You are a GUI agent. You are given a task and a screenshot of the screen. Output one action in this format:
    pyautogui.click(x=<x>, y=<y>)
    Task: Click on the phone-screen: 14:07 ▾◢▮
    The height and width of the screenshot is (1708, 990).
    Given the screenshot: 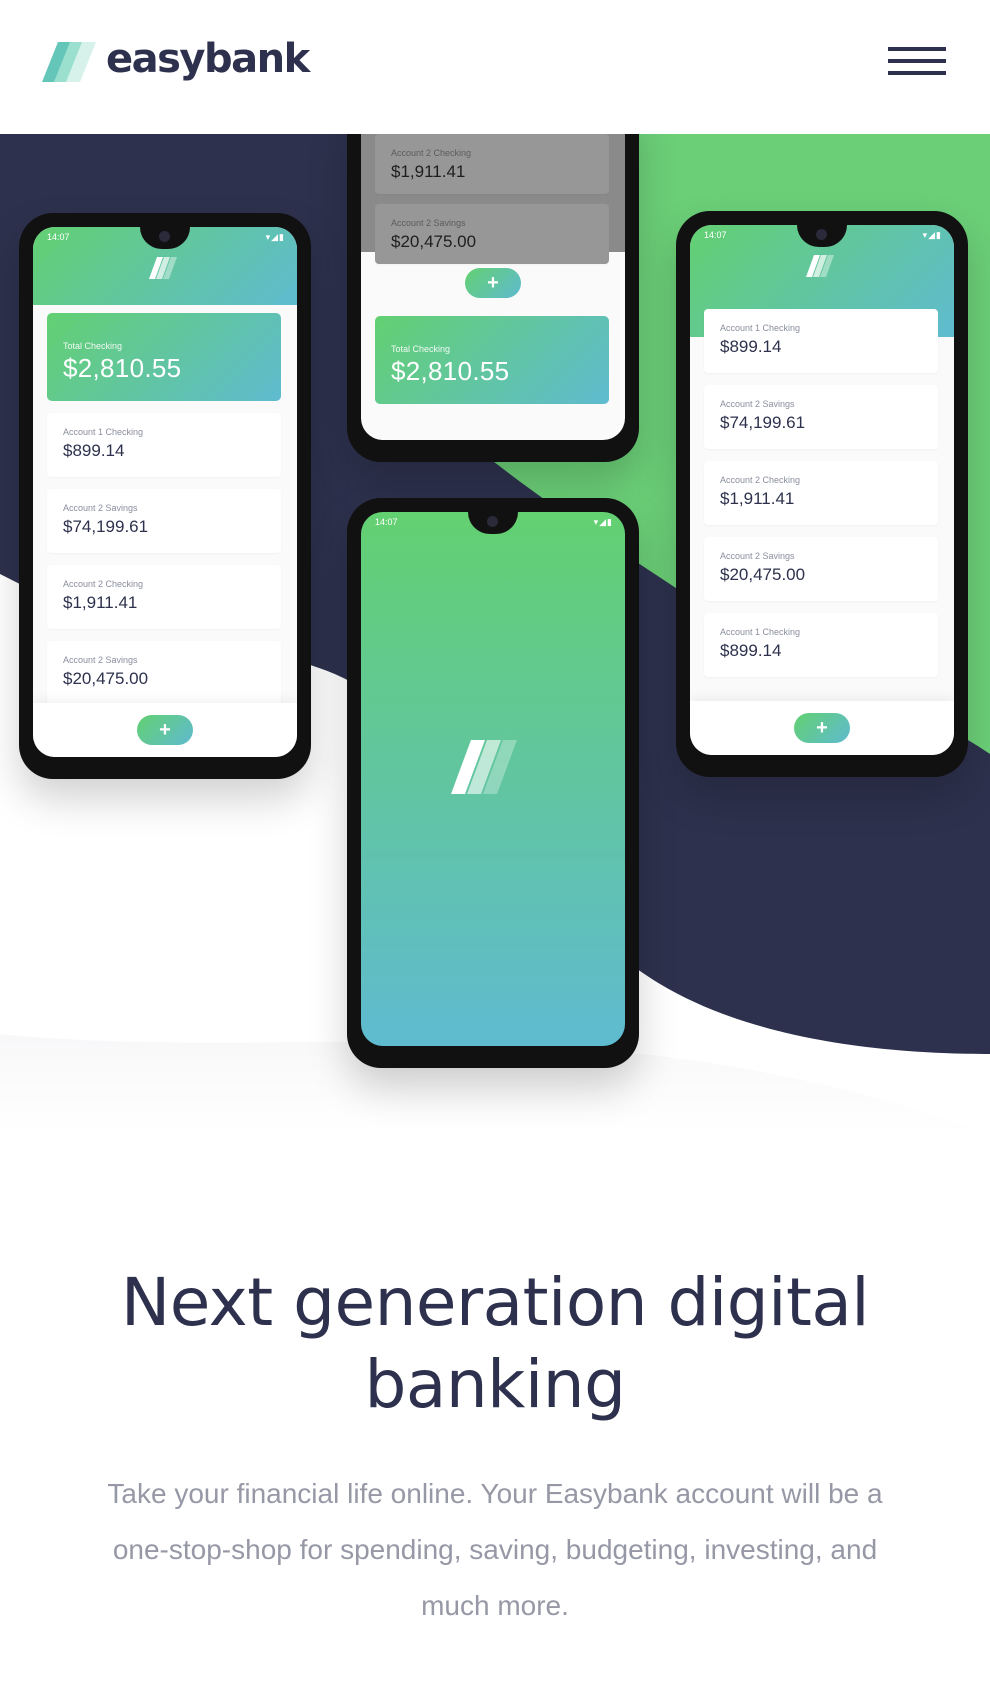 What is the action you would take?
    pyautogui.click(x=493, y=779)
    